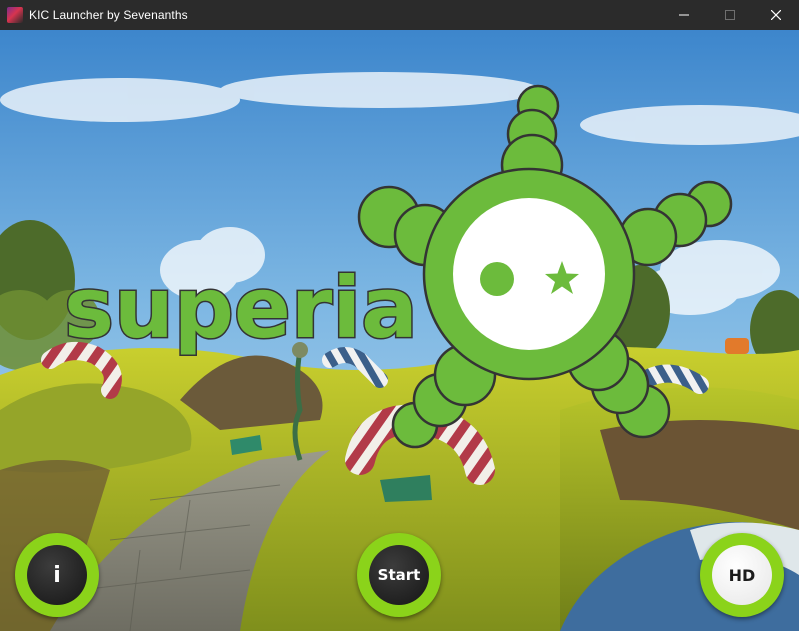  I want to click on minimize-button, so click(684, 15).